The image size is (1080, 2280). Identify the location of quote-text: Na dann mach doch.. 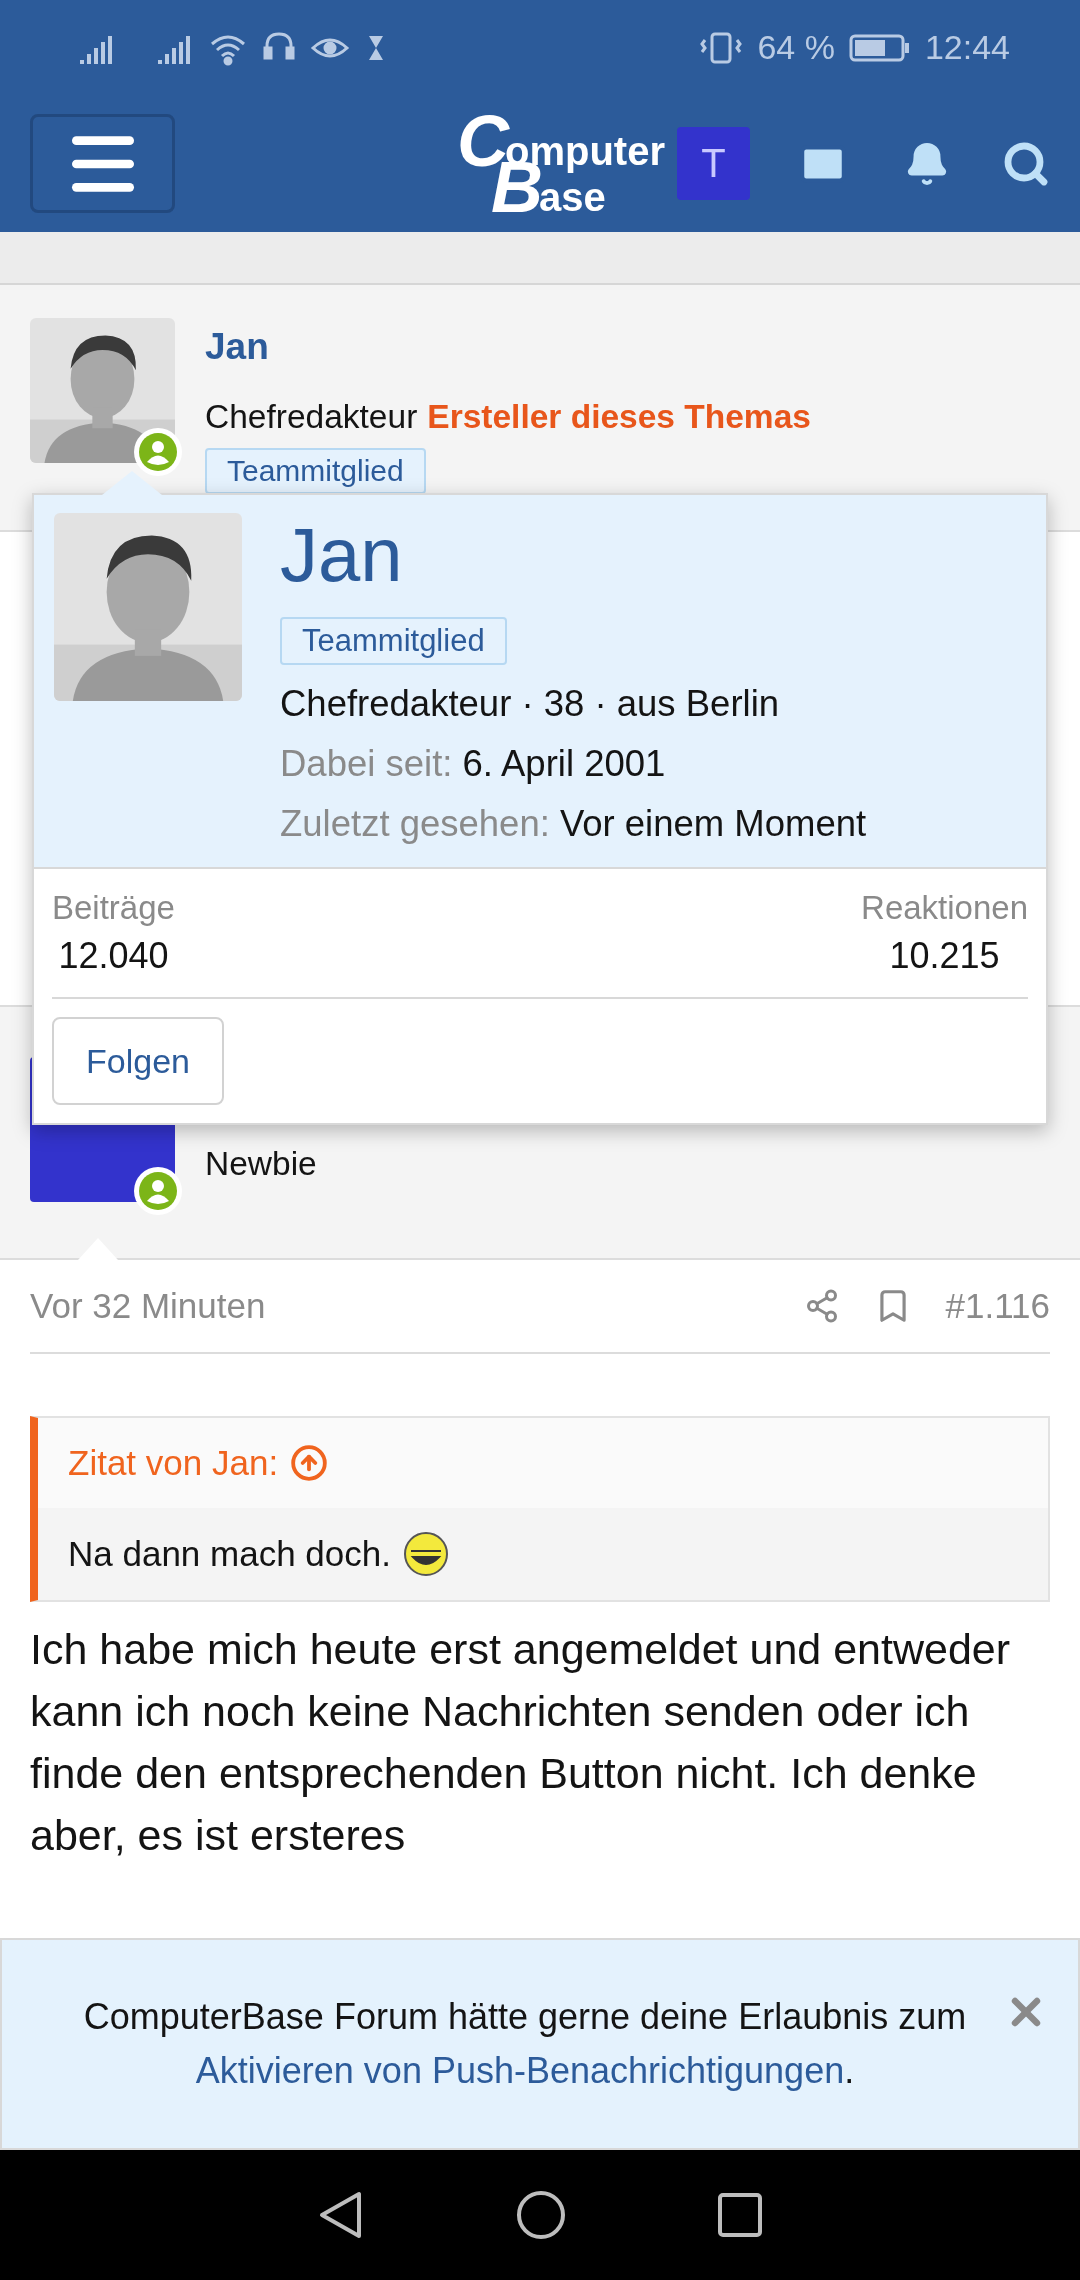
(229, 1554).